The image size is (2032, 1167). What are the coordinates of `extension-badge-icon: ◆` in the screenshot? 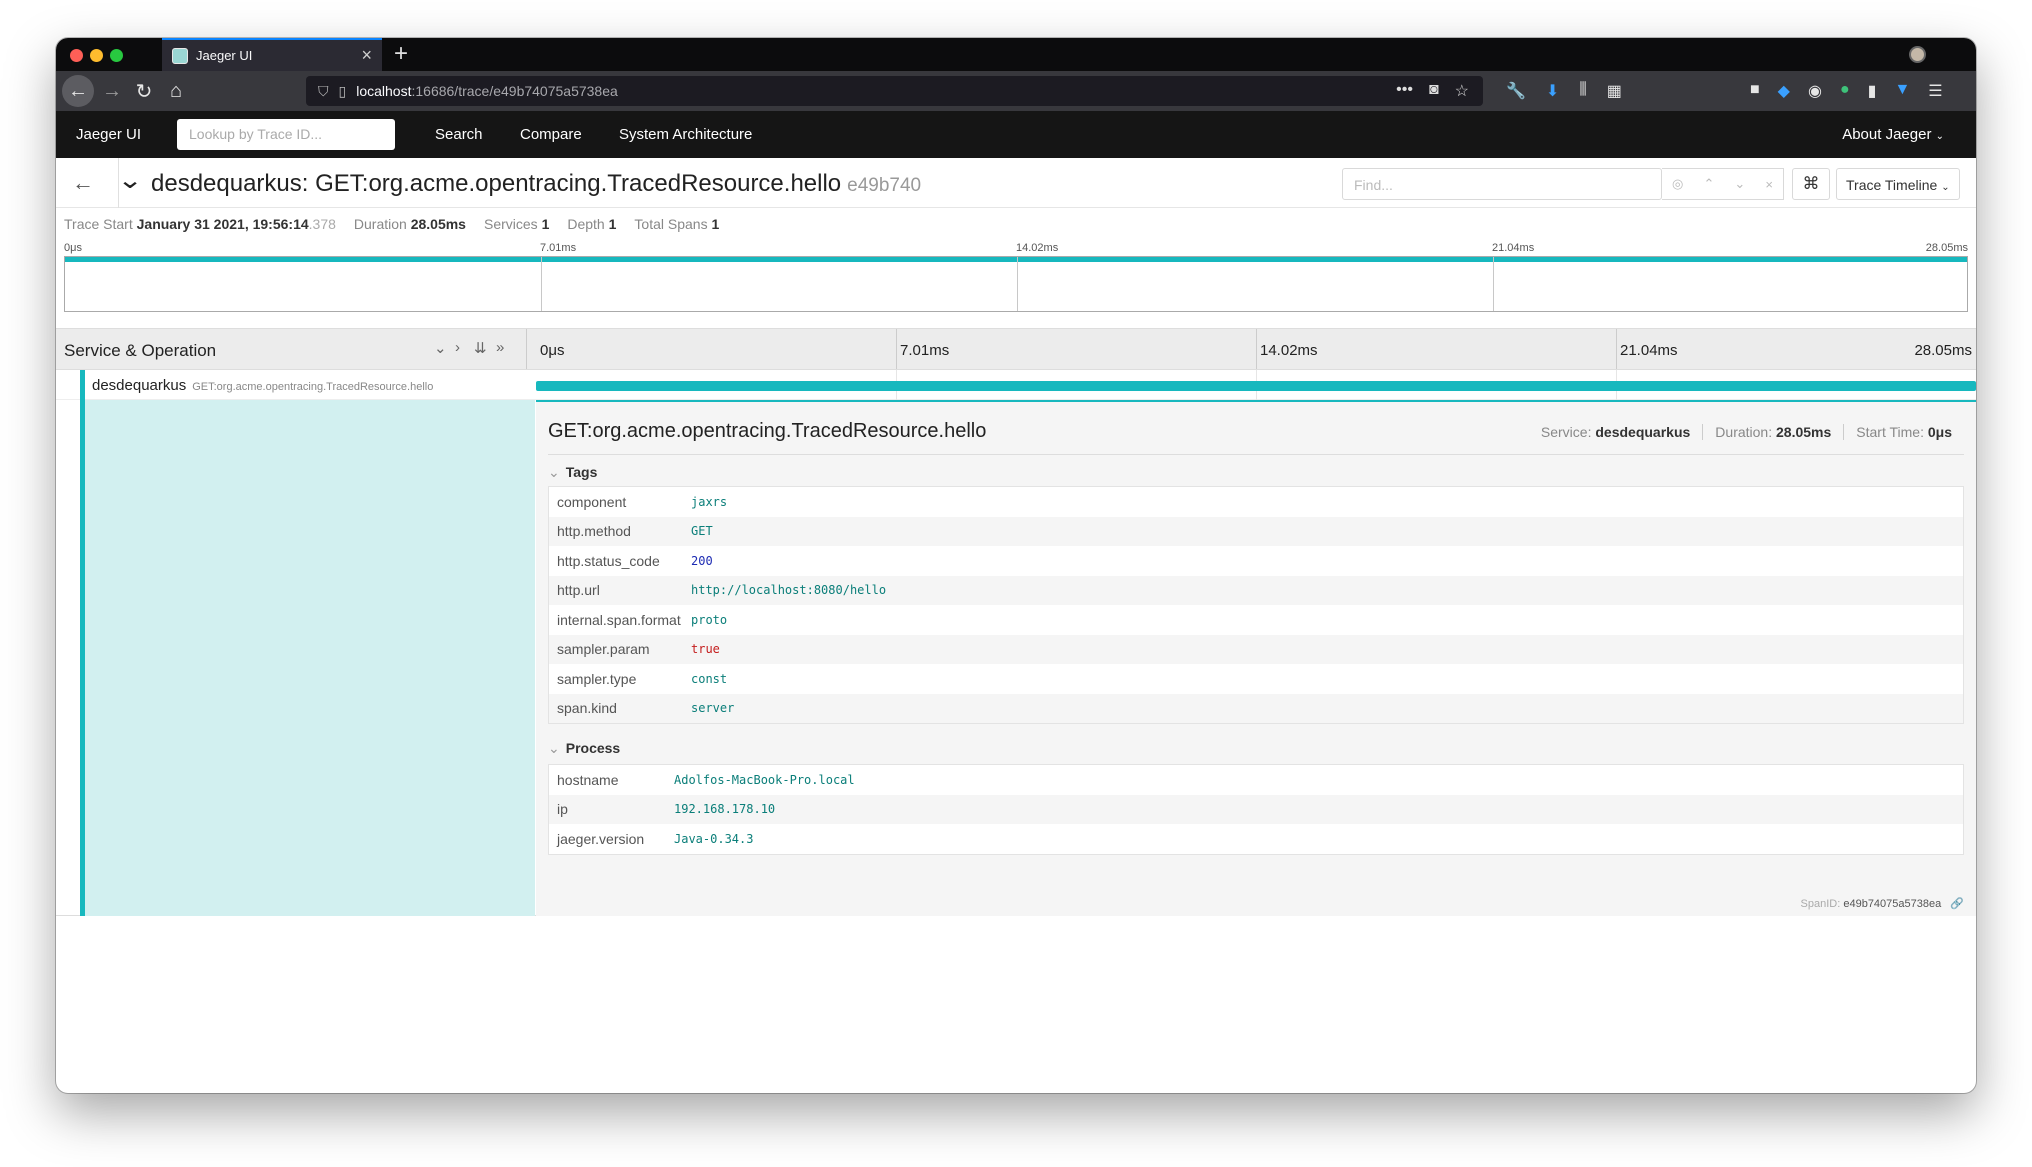 It's located at (1784, 91).